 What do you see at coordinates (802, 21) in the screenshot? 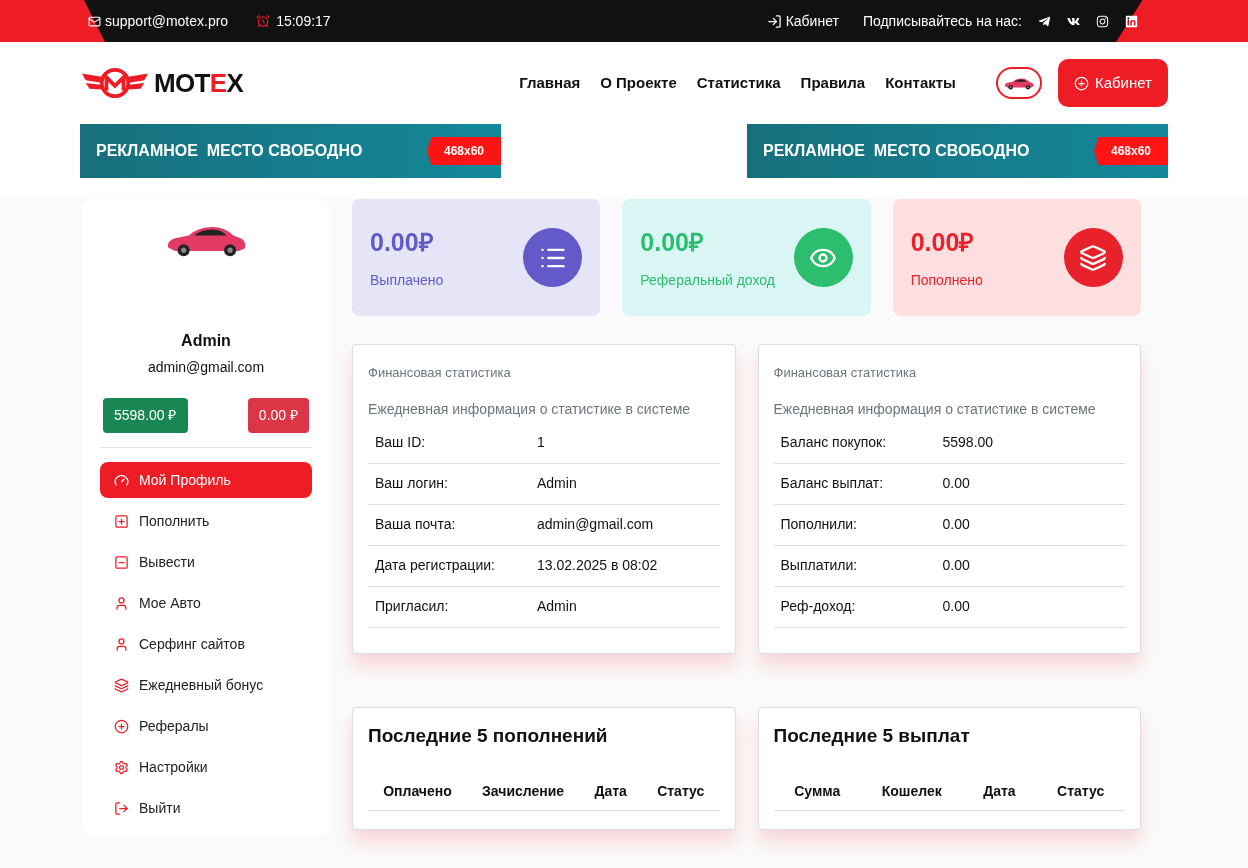
I see `cabinet-link: Кабинет` at bounding box center [802, 21].